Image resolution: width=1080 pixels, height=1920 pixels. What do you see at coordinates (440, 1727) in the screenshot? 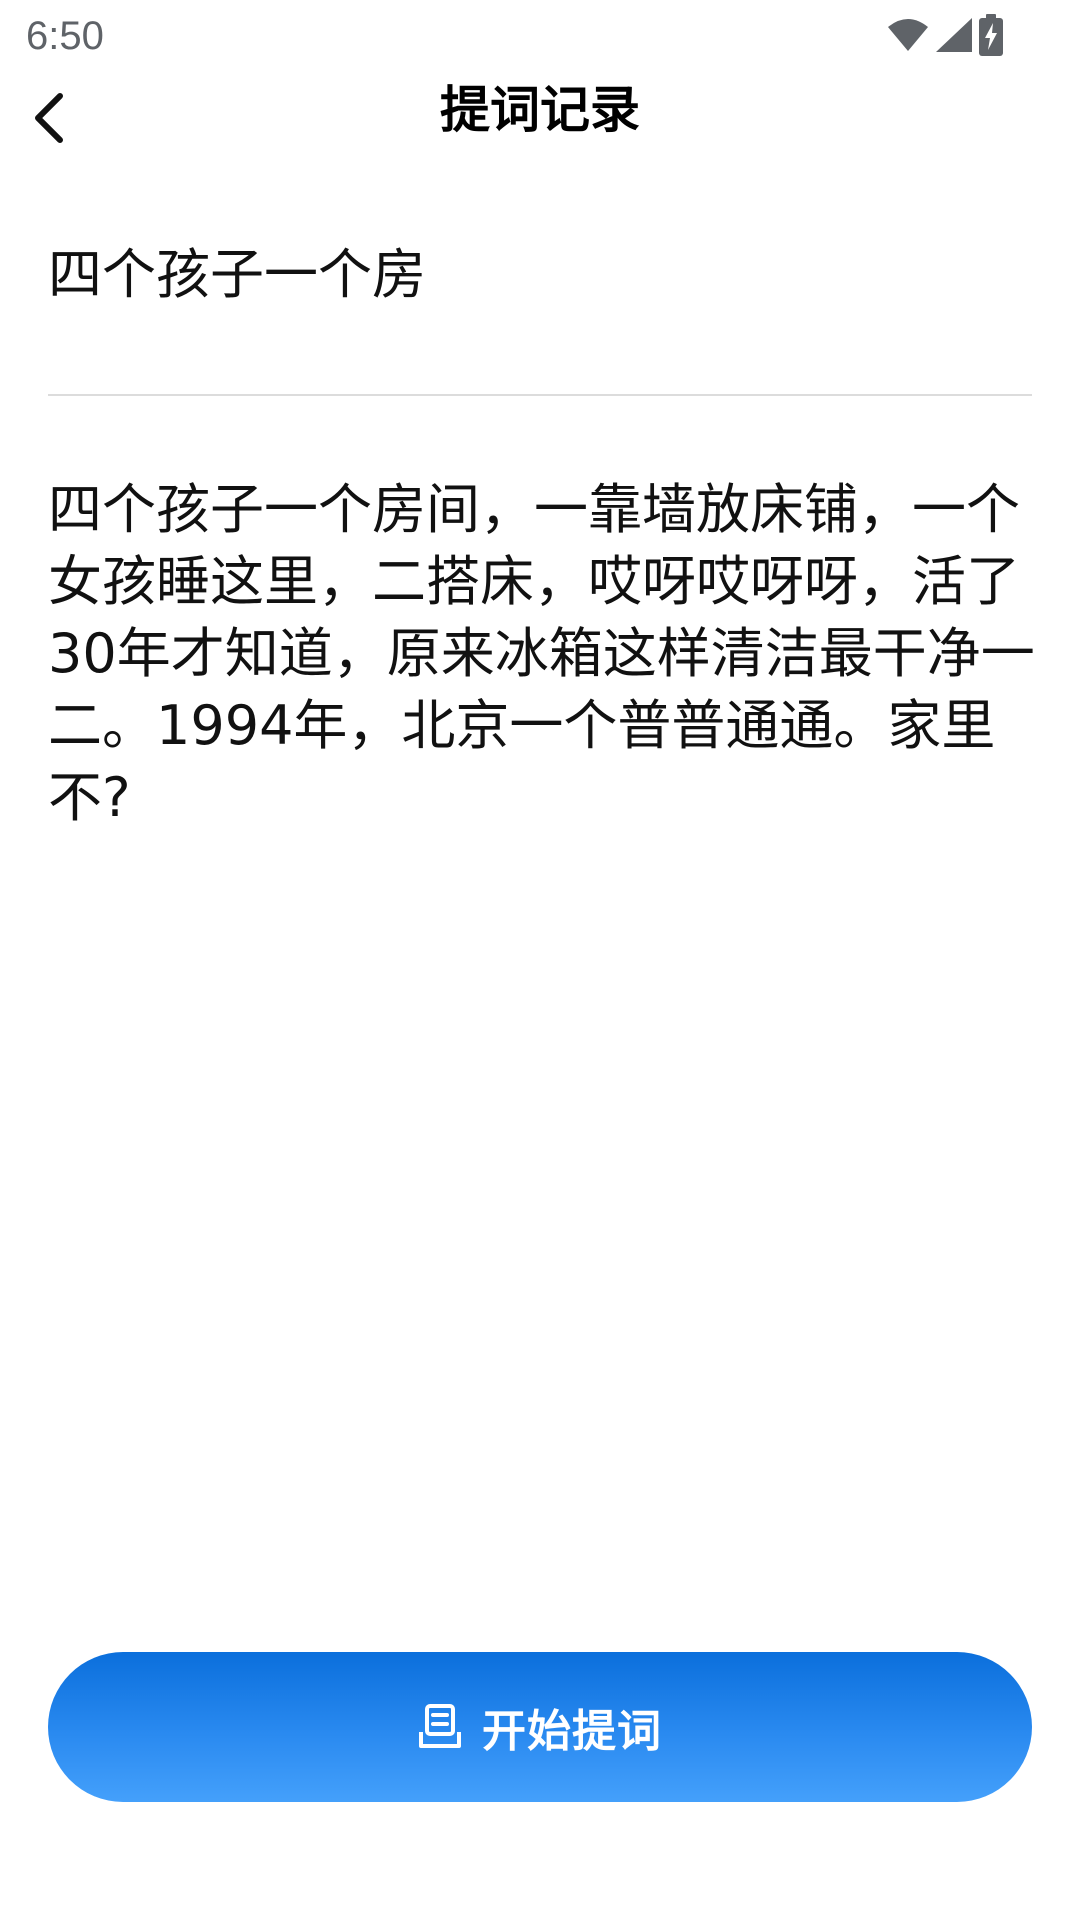
I see `teleprompter-icon` at bounding box center [440, 1727].